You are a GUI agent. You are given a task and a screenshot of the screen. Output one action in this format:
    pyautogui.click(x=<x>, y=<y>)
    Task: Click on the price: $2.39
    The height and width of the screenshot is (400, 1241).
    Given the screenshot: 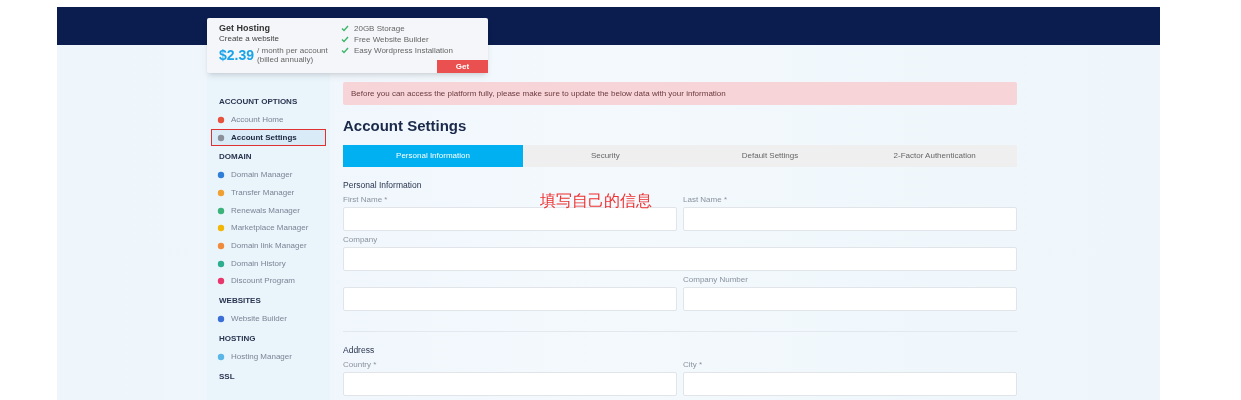 What is the action you would take?
    pyautogui.click(x=237, y=55)
    